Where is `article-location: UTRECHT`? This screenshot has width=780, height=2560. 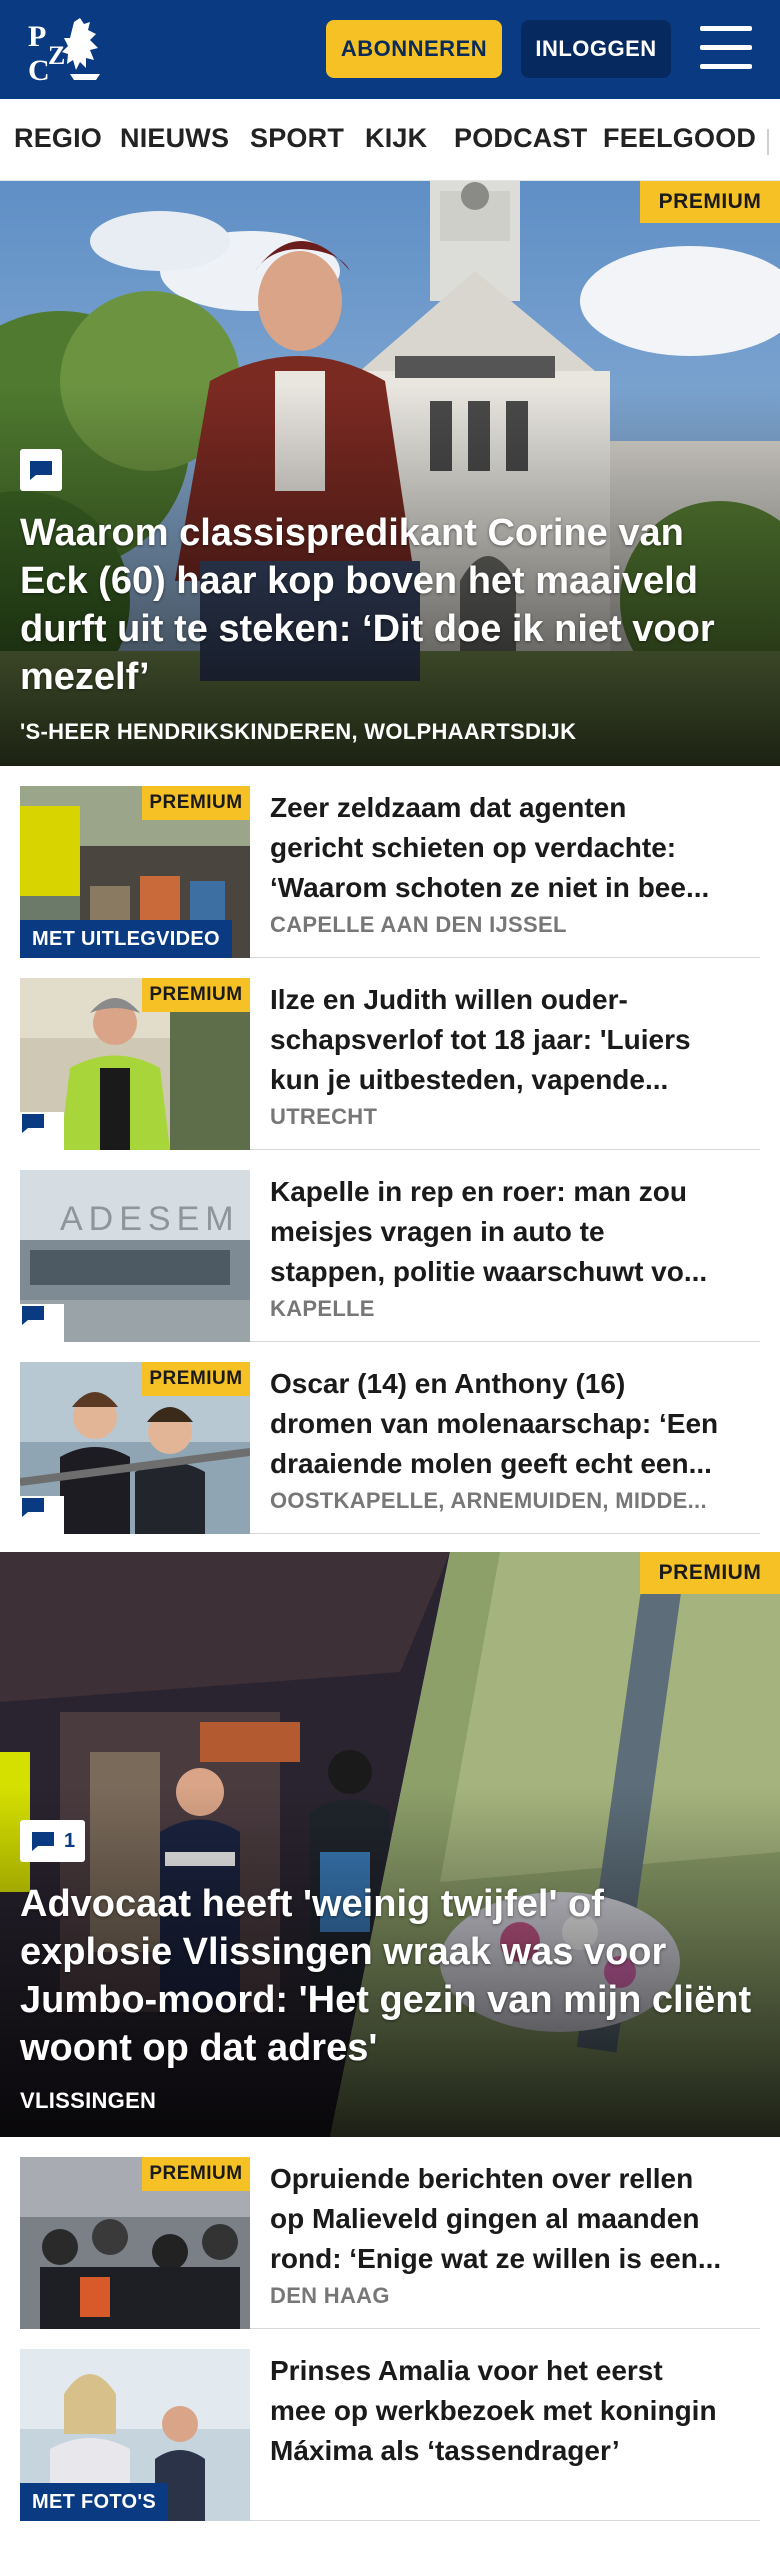
article-location: UTRECHT is located at coordinates (324, 1116).